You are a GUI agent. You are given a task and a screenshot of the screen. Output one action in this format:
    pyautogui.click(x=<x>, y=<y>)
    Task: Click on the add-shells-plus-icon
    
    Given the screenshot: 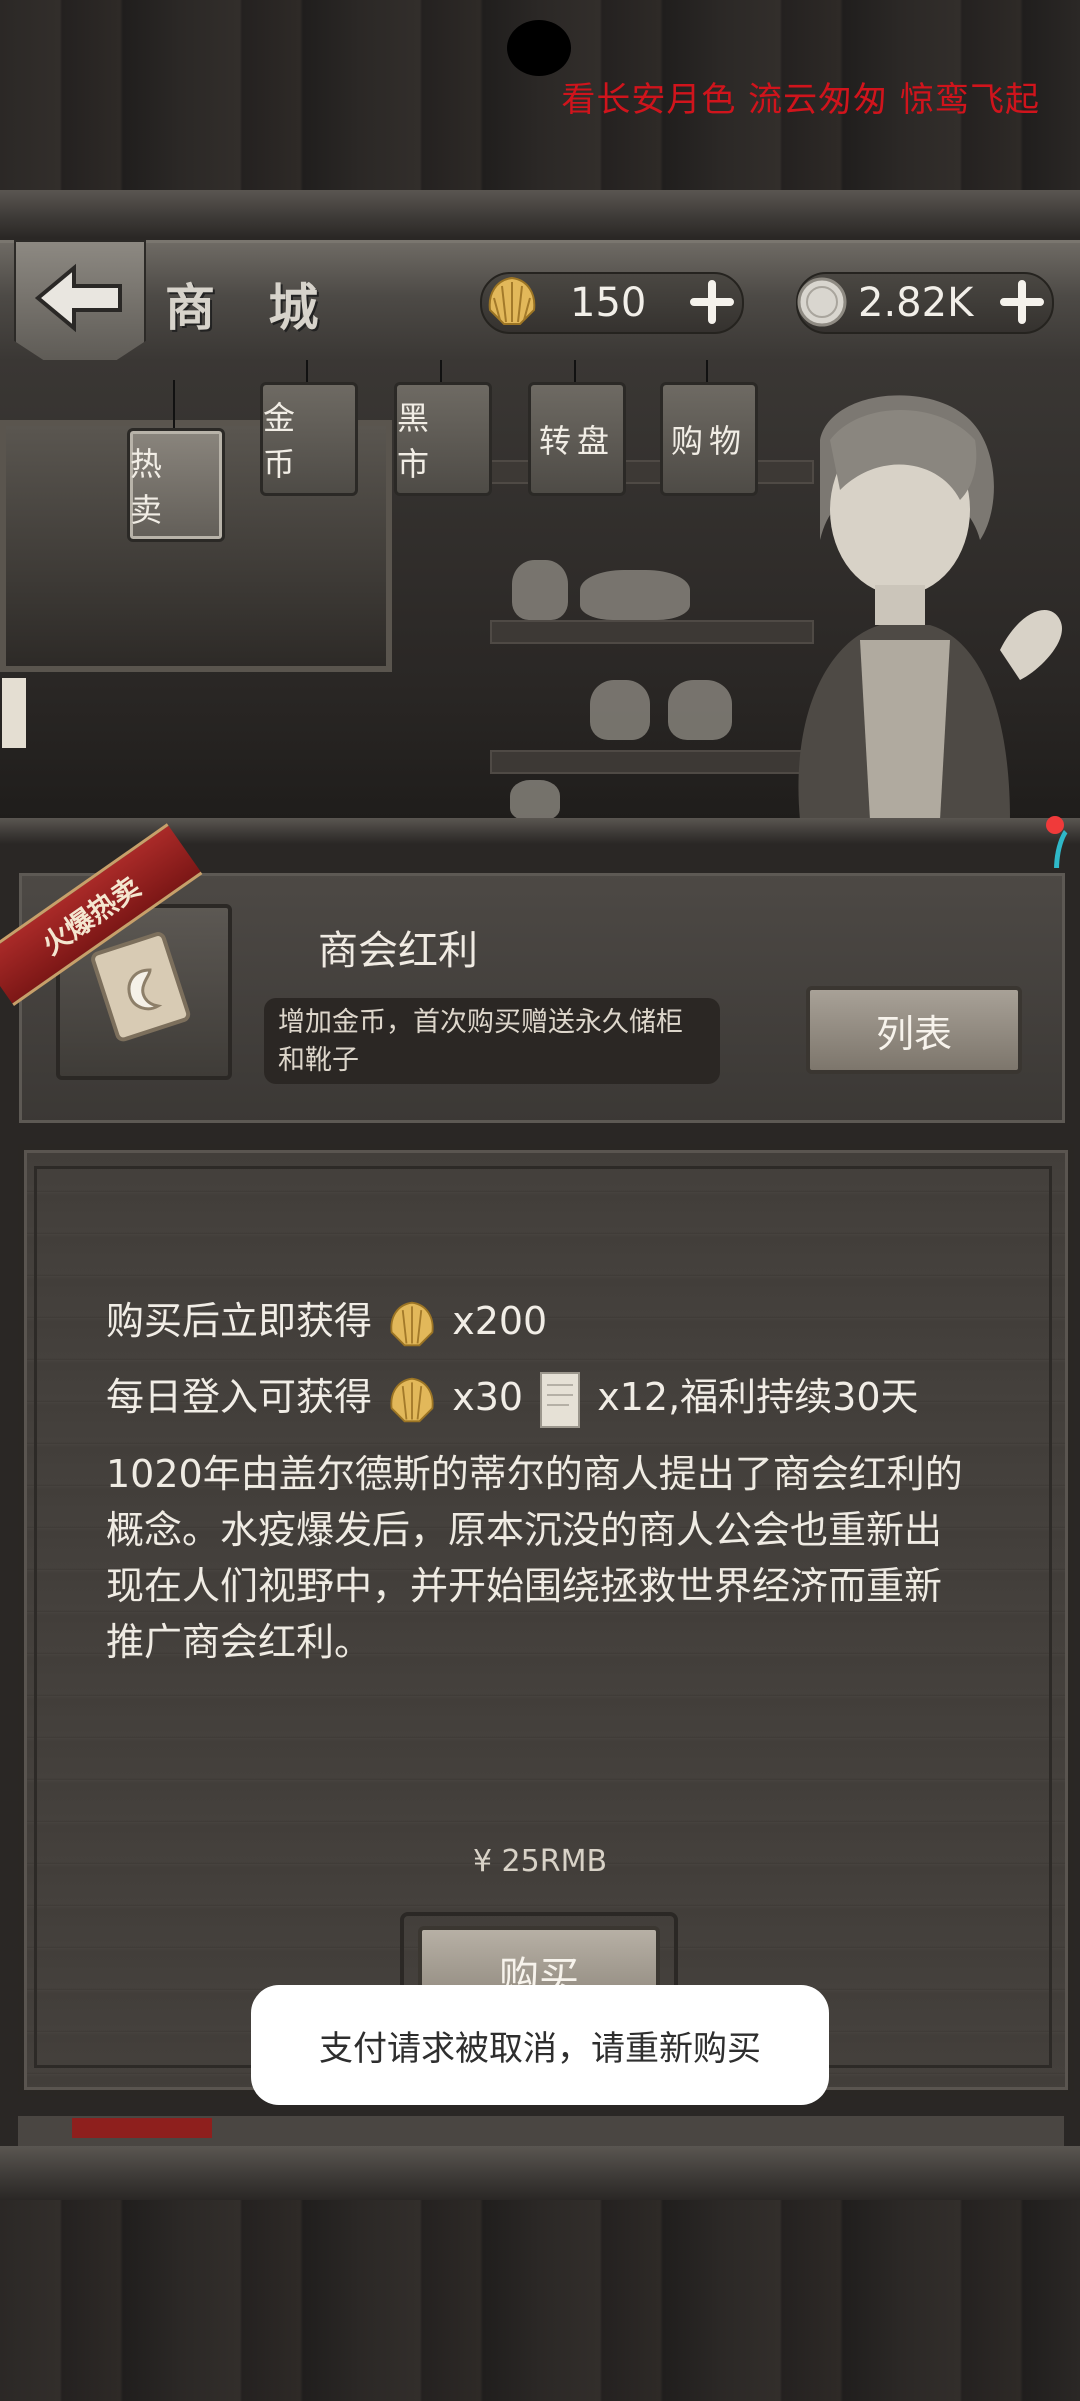 What is the action you would take?
    pyautogui.click(x=712, y=302)
    